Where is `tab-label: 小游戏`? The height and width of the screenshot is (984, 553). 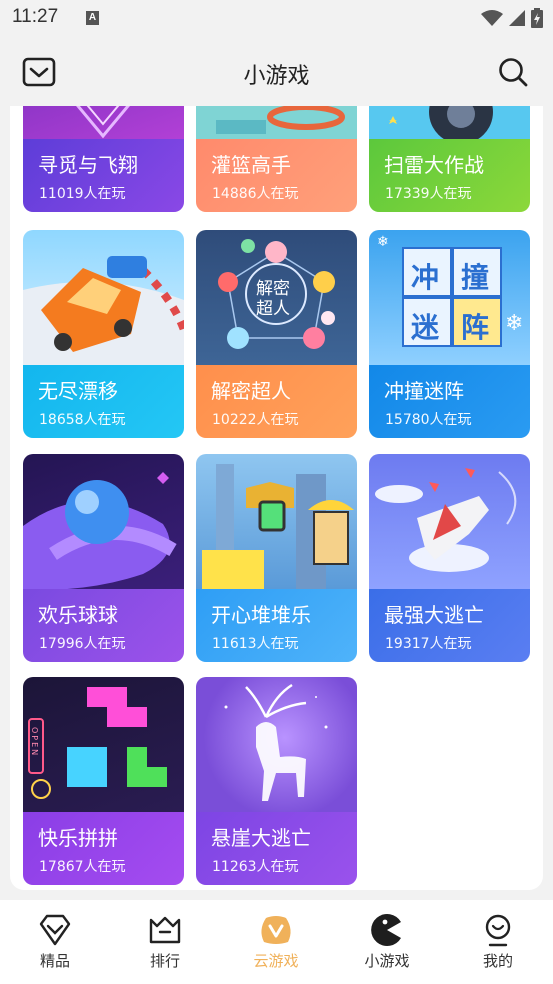
tab-label: 小游戏 is located at coordinates (387, 961).